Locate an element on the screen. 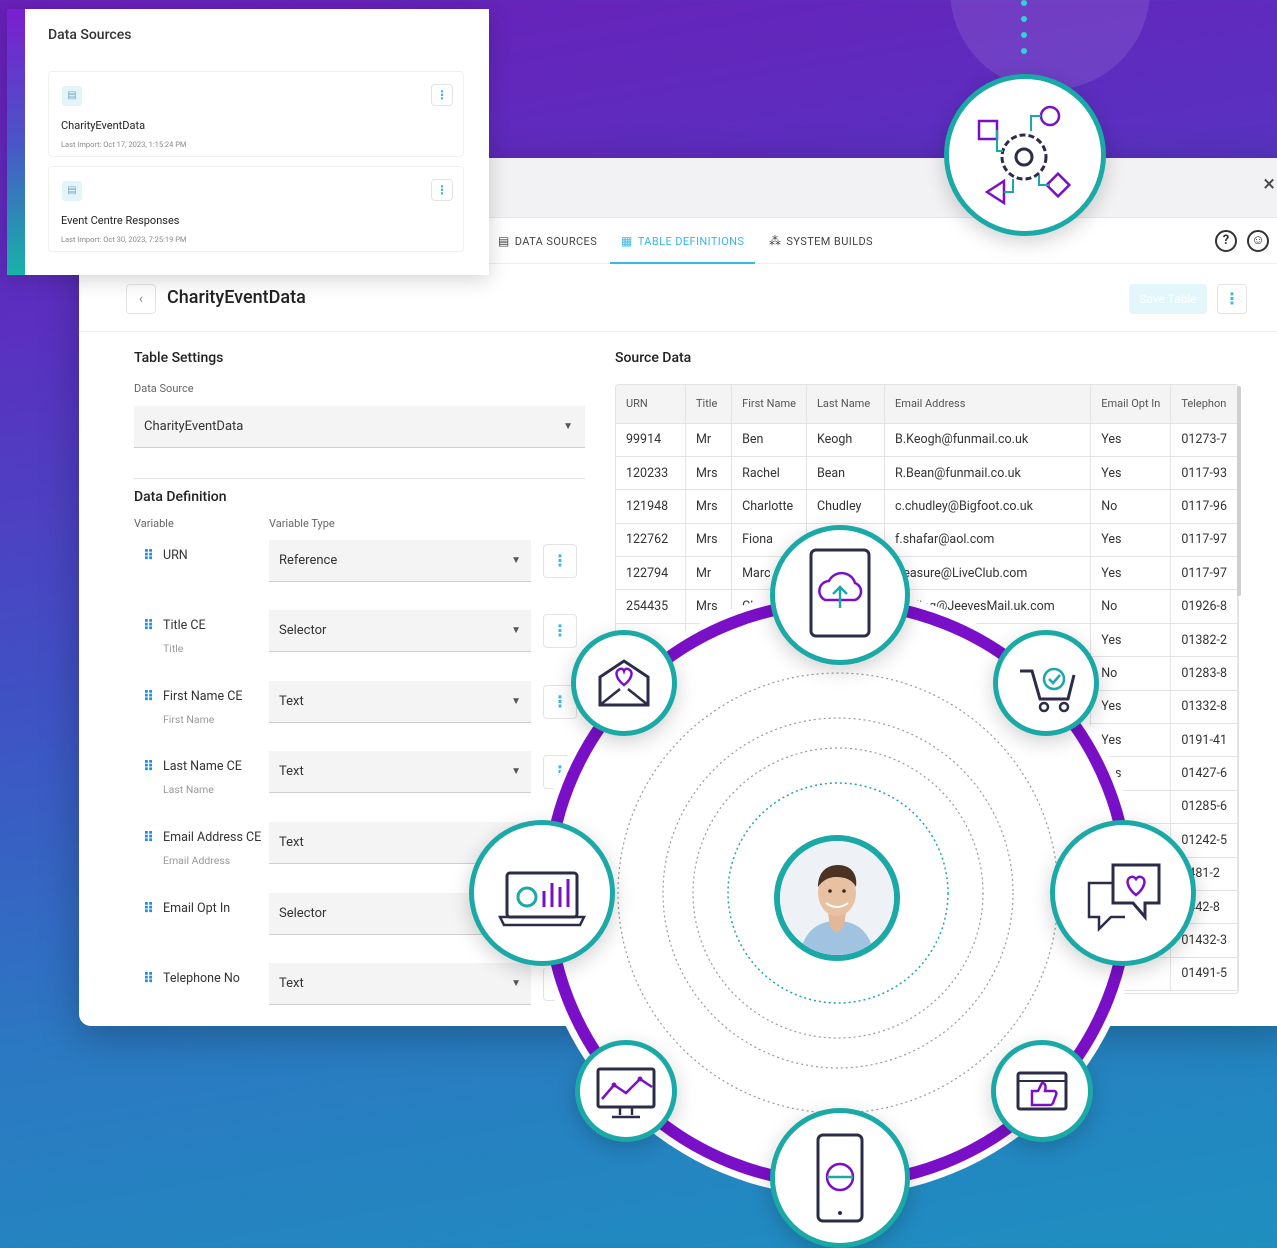 The height and width of the screenshot is (1248, 1277). divider is located at coordinates (359, 478).